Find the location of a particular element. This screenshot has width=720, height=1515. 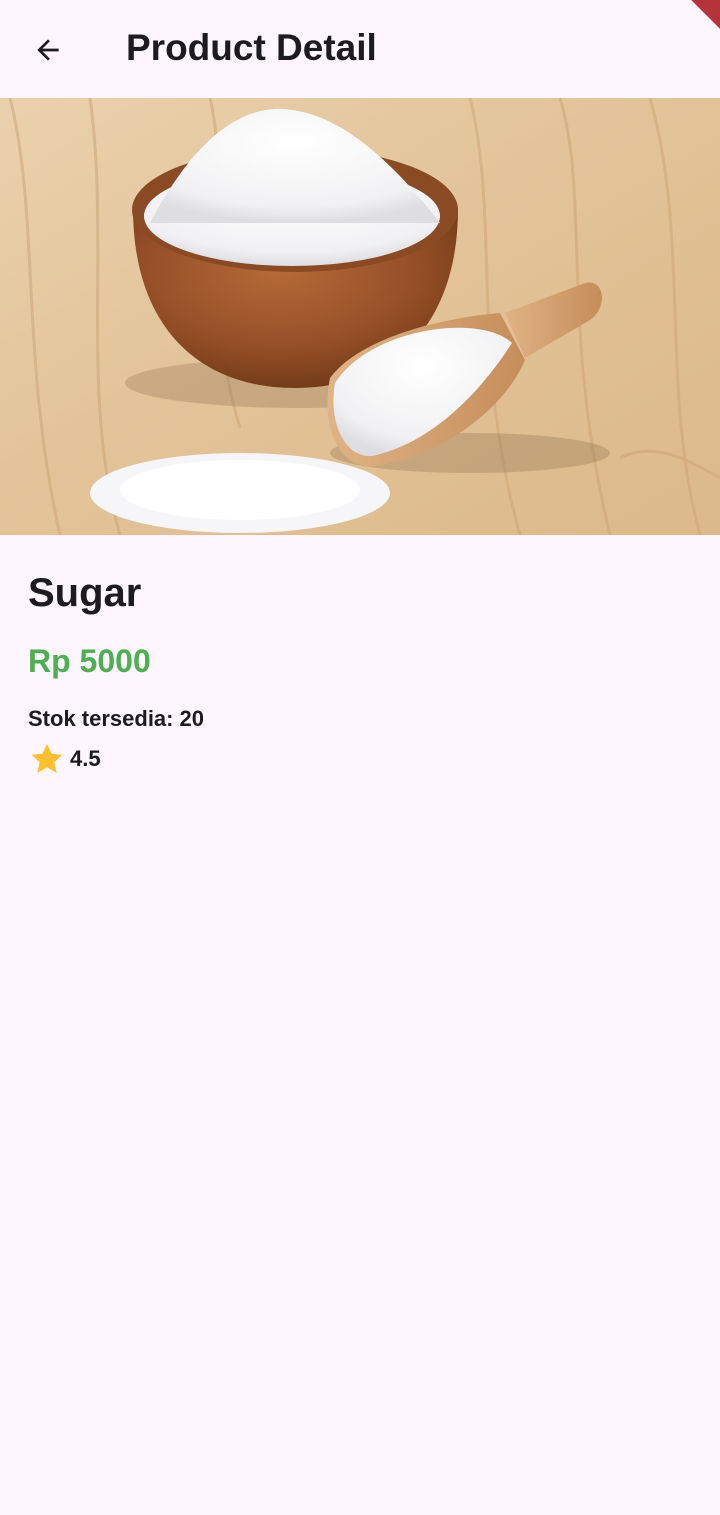

app-bar: Product Detail is located at coordinates (360, 49).